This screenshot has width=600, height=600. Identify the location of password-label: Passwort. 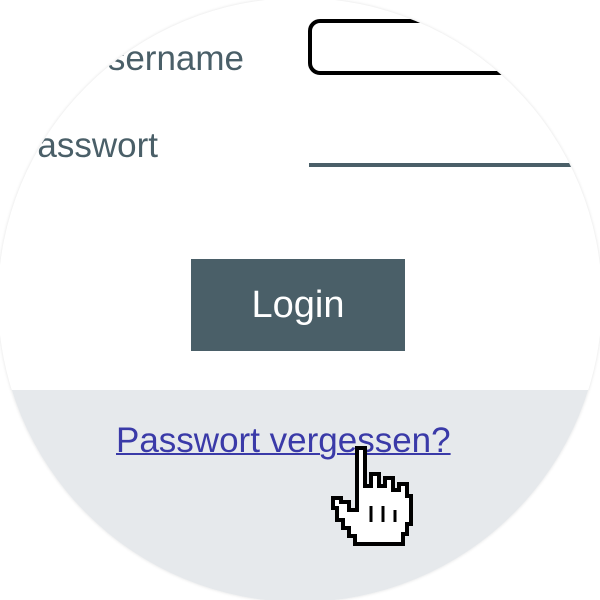
(86, 145).